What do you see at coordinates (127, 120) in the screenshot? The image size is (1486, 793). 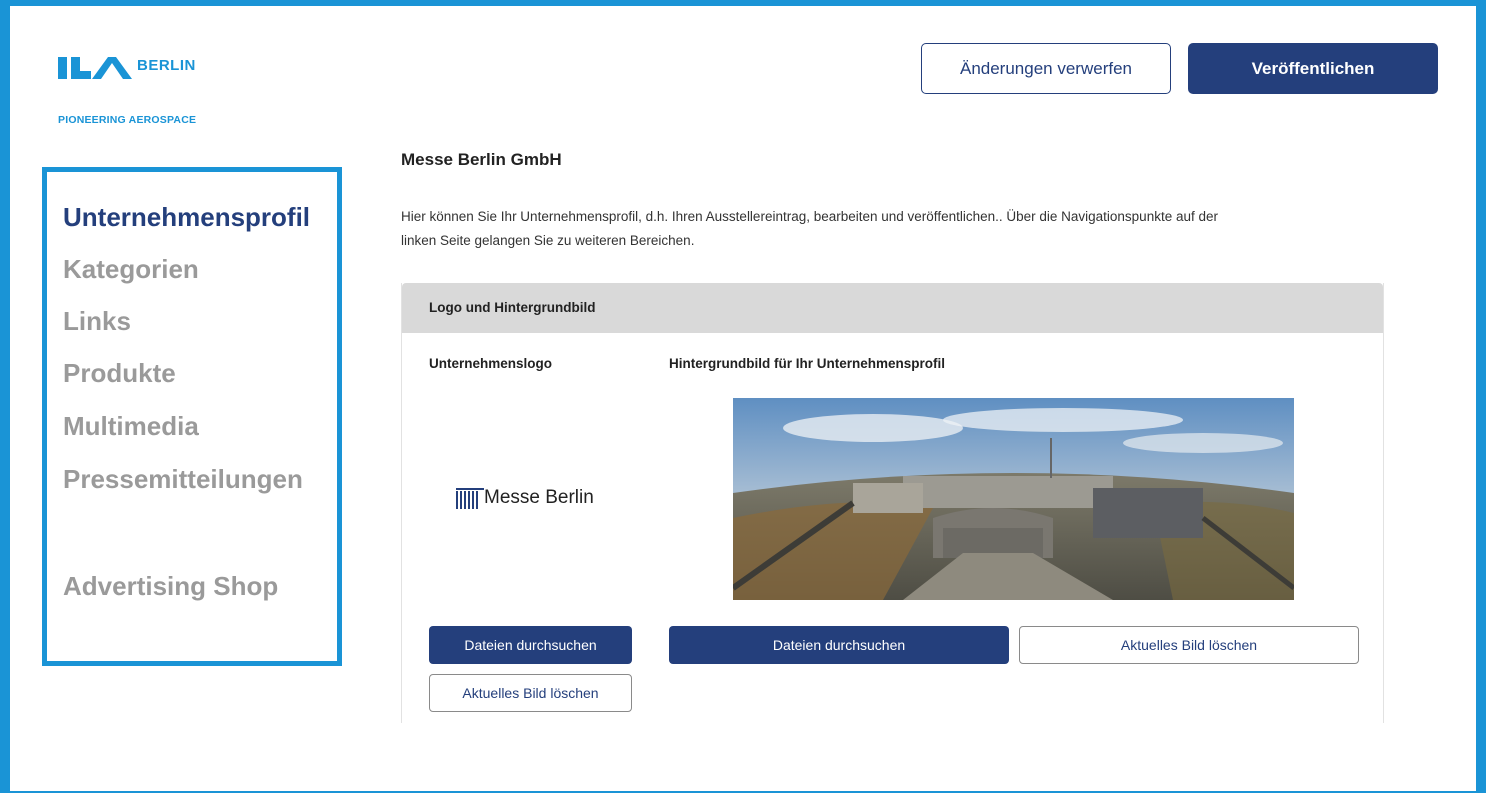 I see `logo-tagline: PIONEERING AEROSPACE` at bounding box center [127, 120].